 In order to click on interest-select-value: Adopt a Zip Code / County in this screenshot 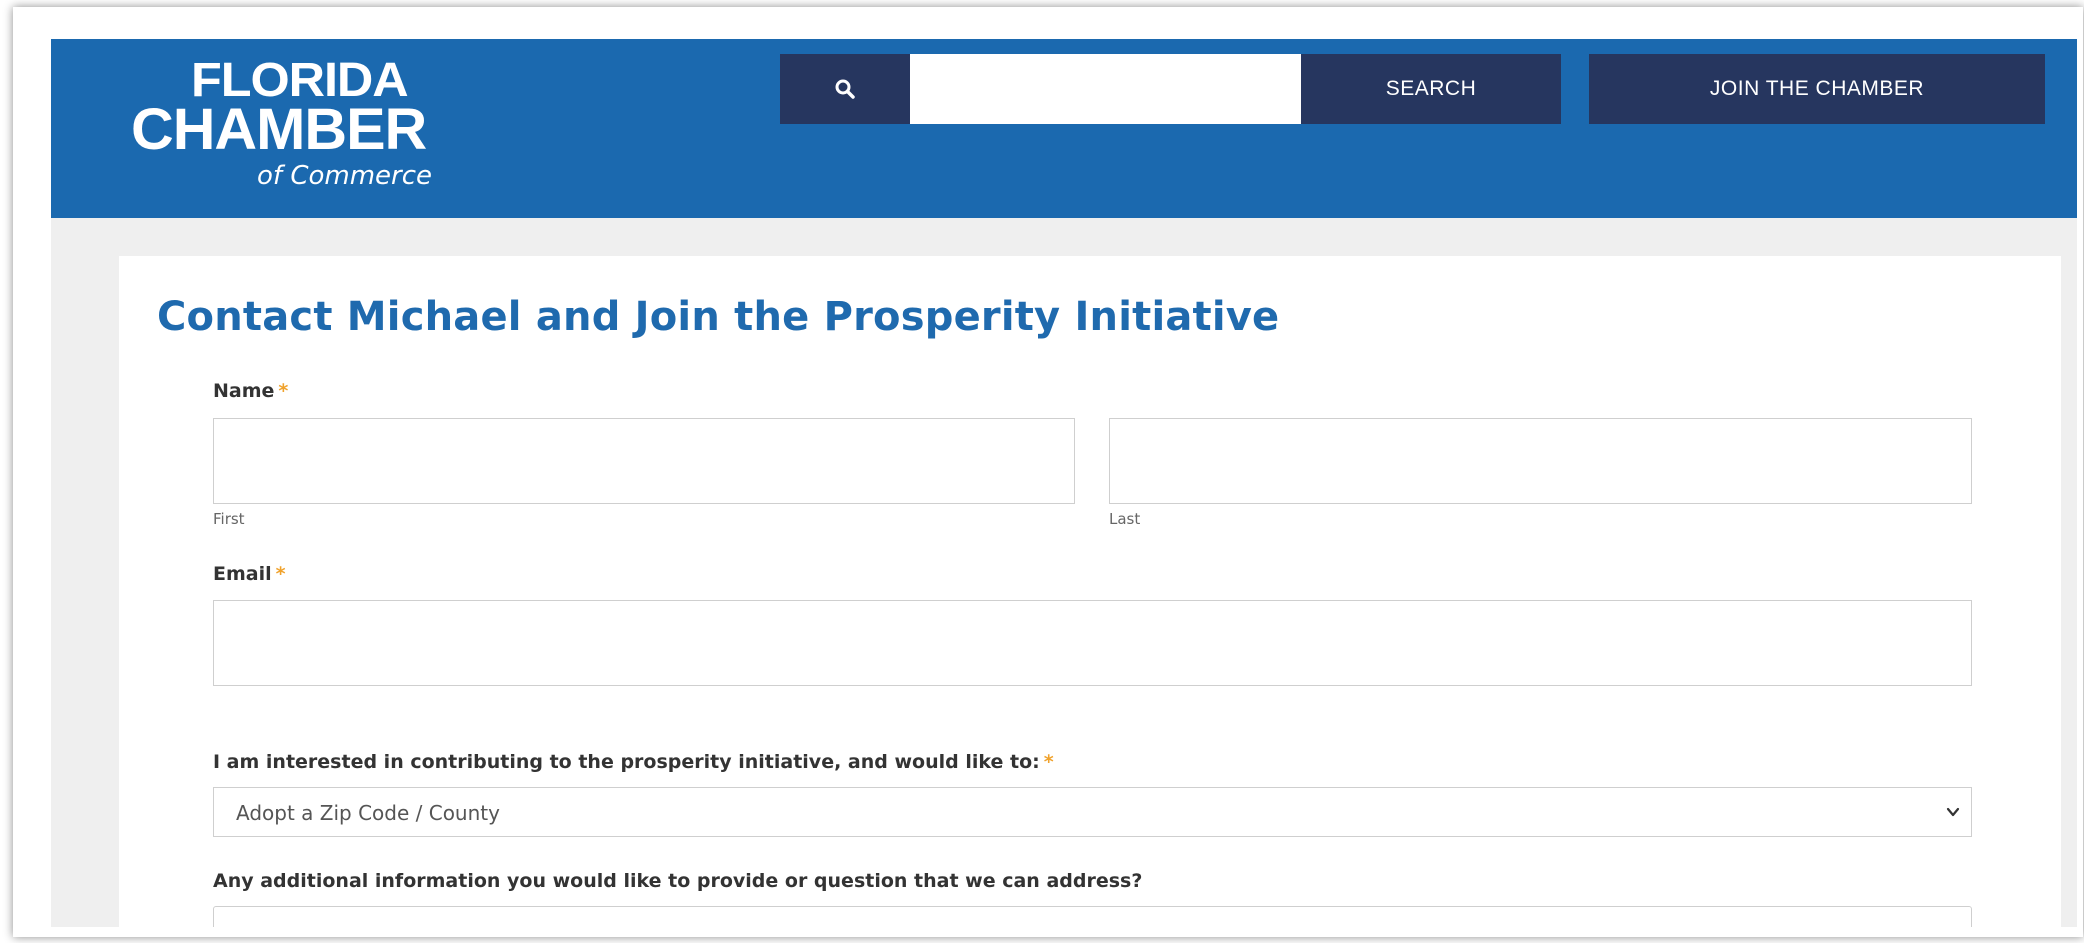, I will do `click(368, 813)`.